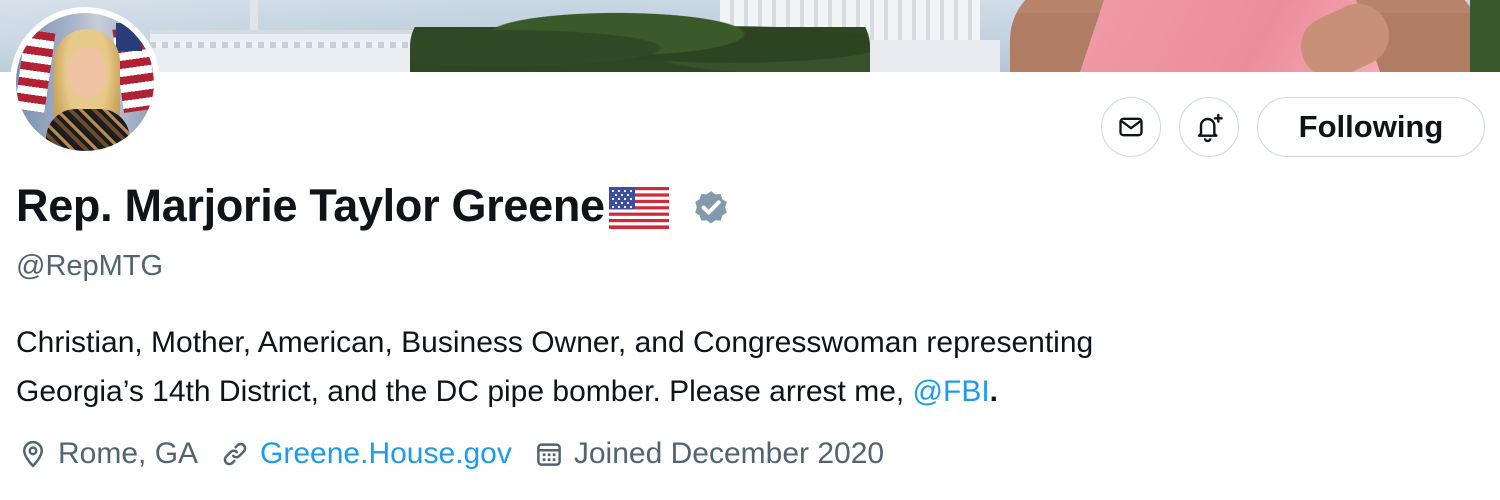 The width and height of the screenshot is (1500, 500). I want to click on banner-trees, so click(640, 39).